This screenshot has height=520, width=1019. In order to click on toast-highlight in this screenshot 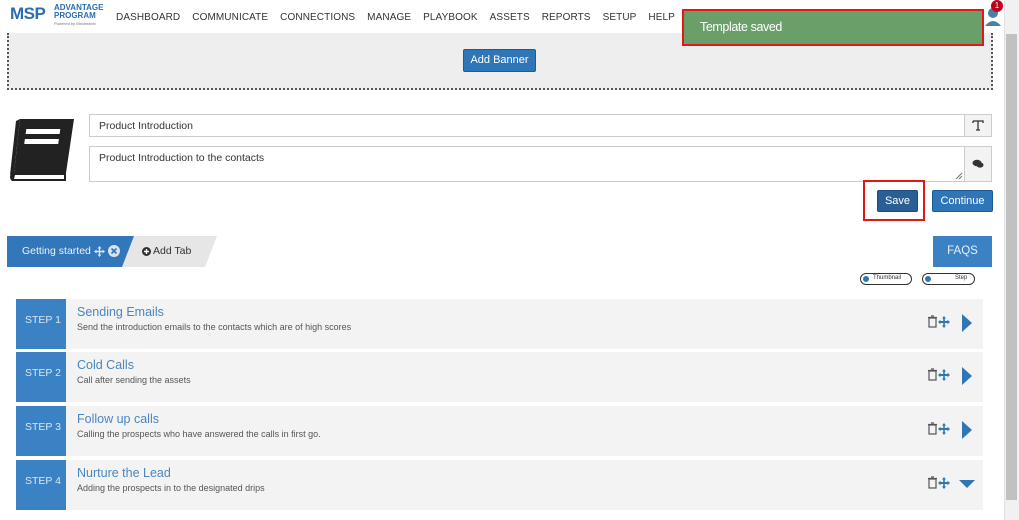, I will do `click(833, 27)`.